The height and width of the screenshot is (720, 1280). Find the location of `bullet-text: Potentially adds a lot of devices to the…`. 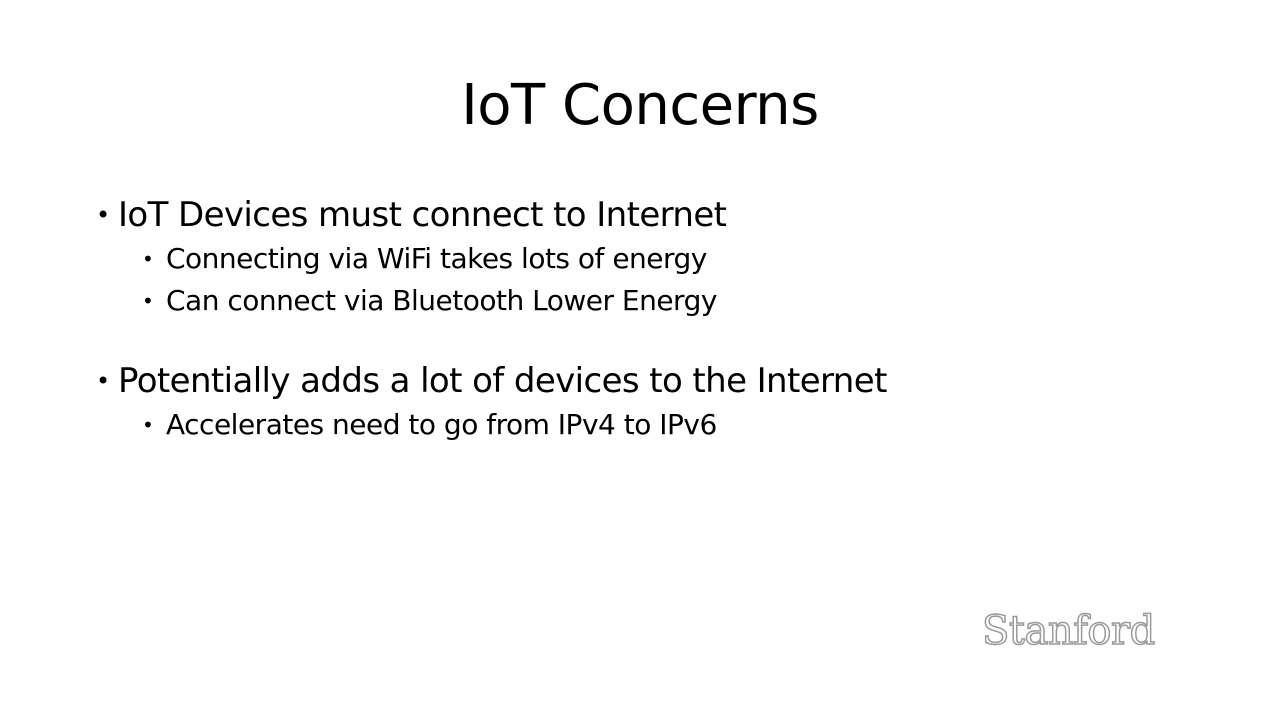

bullet-text: Potentially adds a lot of devices to the… is located at coordinates (502, 381).